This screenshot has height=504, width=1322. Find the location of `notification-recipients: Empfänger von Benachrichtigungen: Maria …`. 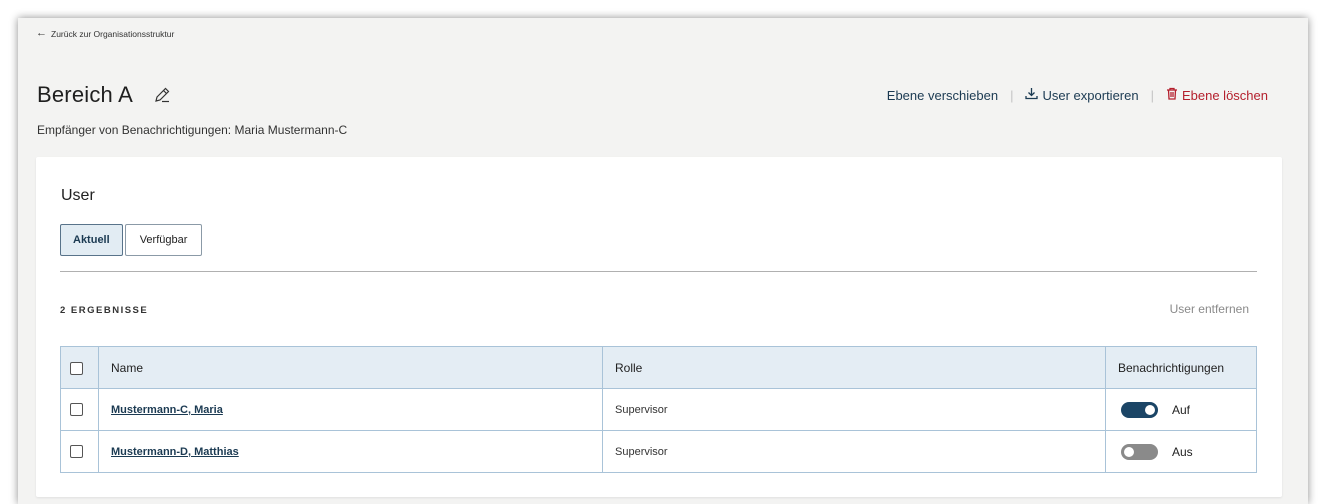

notification-recipients: Empfänger von Benachrichtigungen: Maria … is located at coordinates (192, 130).